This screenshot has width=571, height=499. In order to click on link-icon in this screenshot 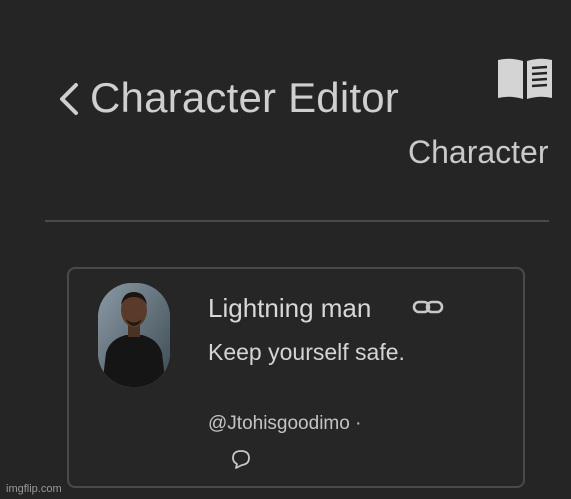, I will do `click(428, 307)`.